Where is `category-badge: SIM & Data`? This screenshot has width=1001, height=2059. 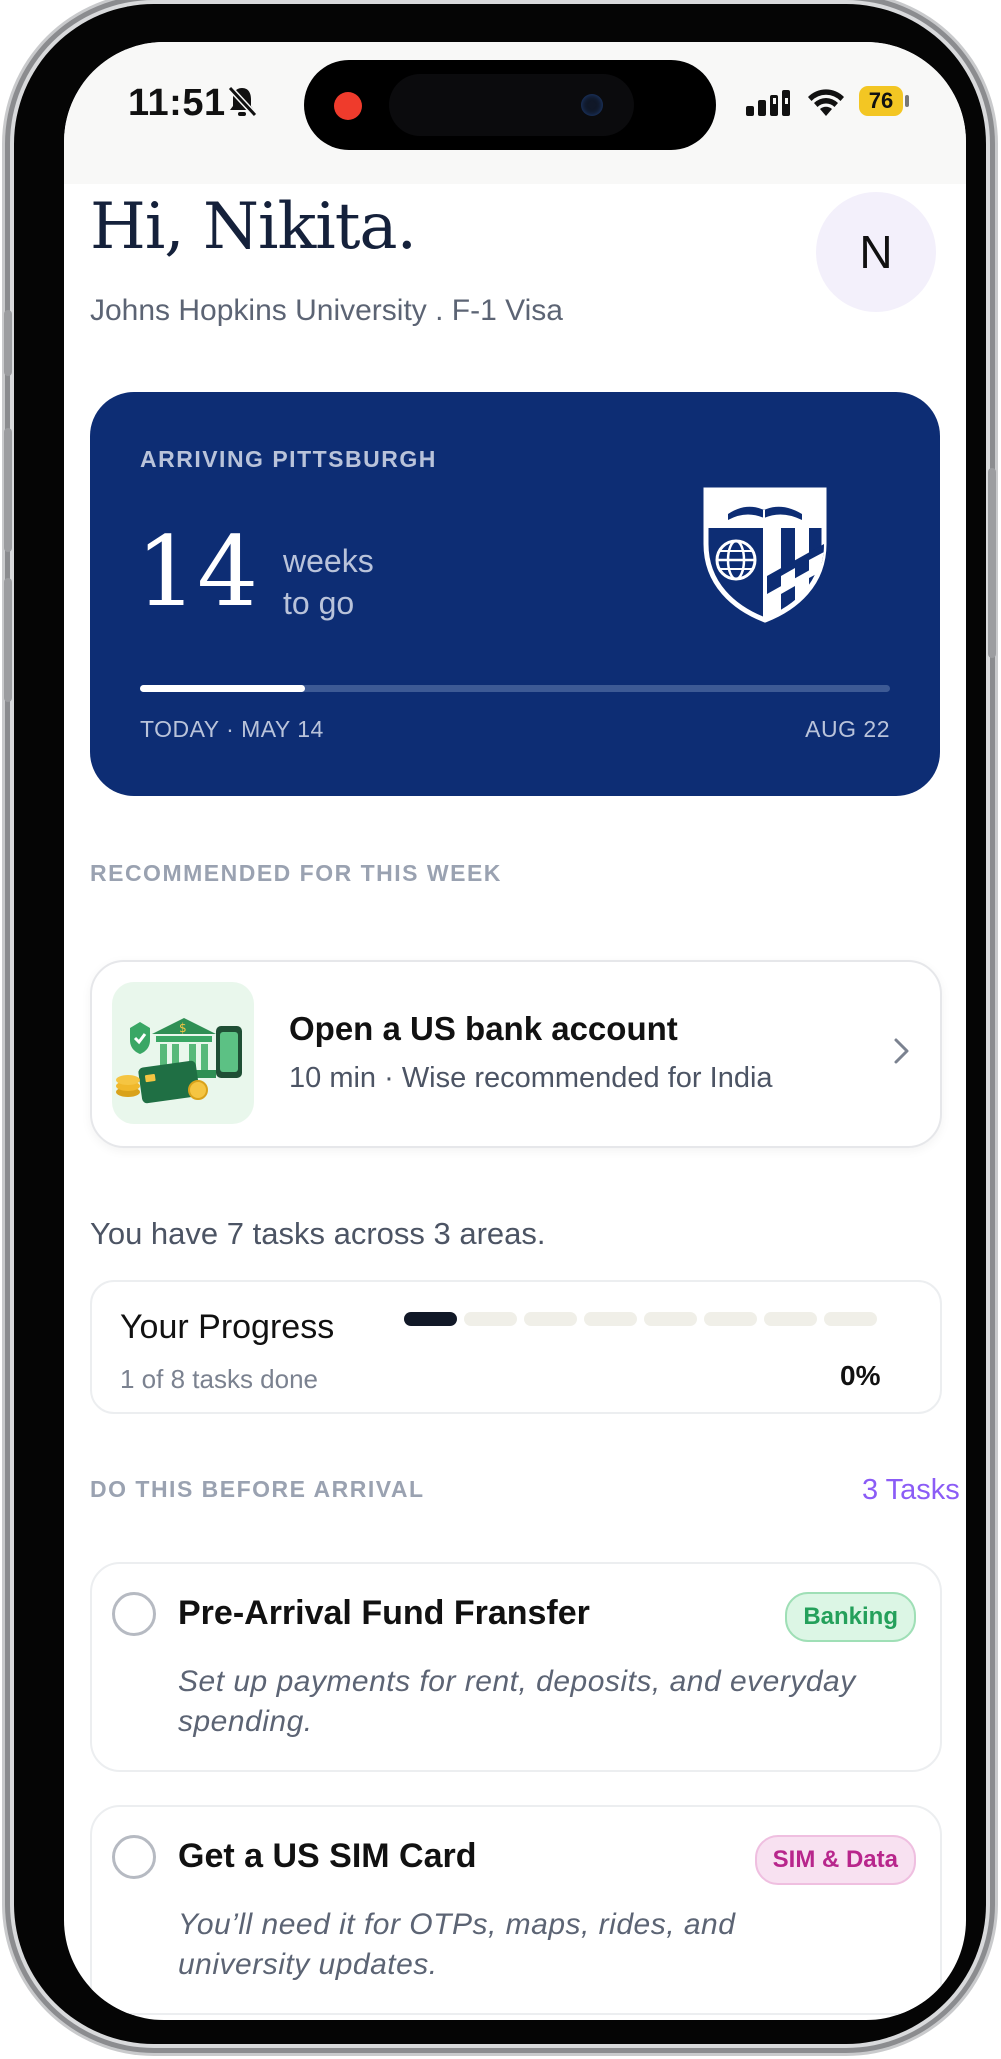 category-badge: SIM & Data is located at coordinates (835, 1860).